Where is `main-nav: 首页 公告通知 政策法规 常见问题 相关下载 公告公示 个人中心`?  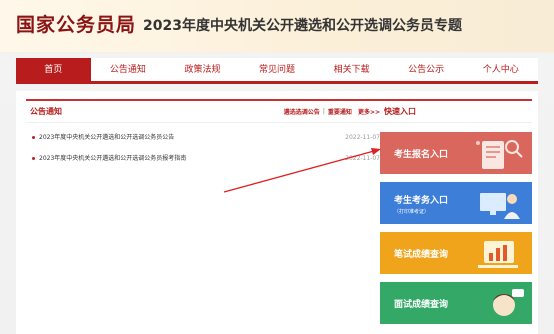 main-nav: 首页 公告通知 政策法规 常见问题 相关下载 公告公示 个人中心 is located at coordinates (277, 71).